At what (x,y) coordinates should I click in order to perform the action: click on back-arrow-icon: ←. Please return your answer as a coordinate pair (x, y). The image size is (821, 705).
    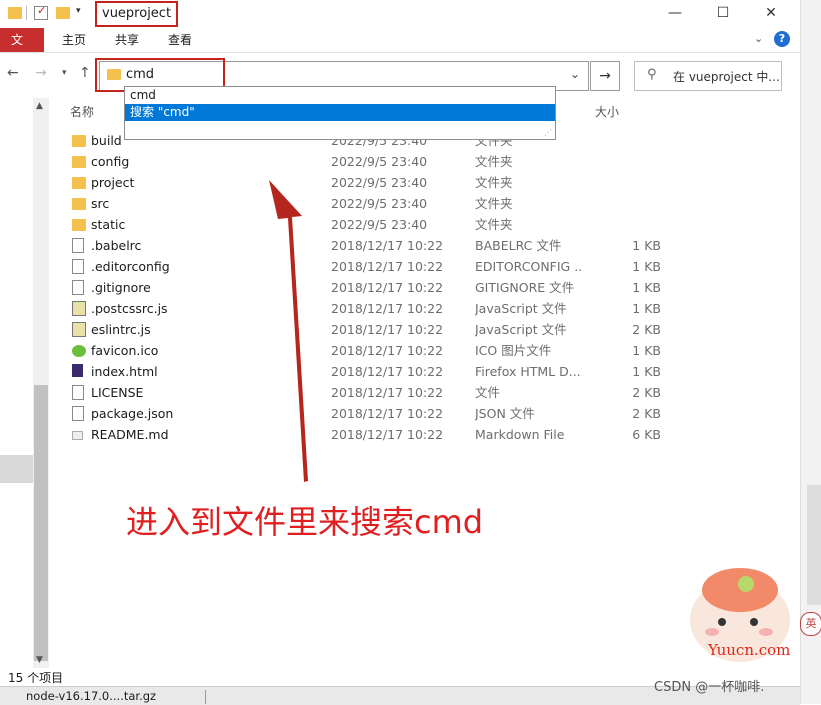
    Looking at the image, I should click on (13, 73).